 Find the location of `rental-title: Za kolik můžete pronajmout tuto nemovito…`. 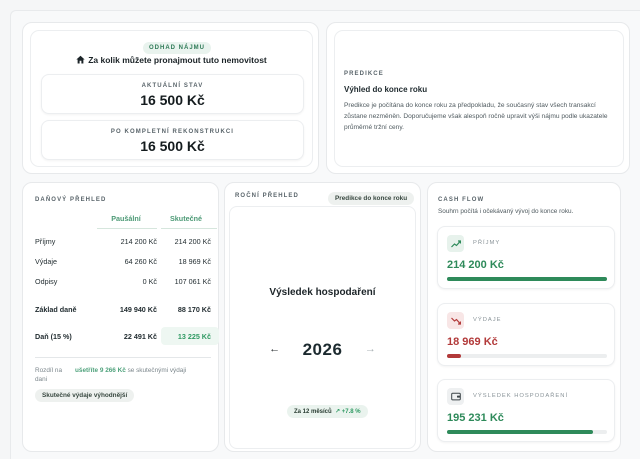

rental-title: Za kolik můžete pronajmout tuto nemovito… is located at coordinates (171, 60).